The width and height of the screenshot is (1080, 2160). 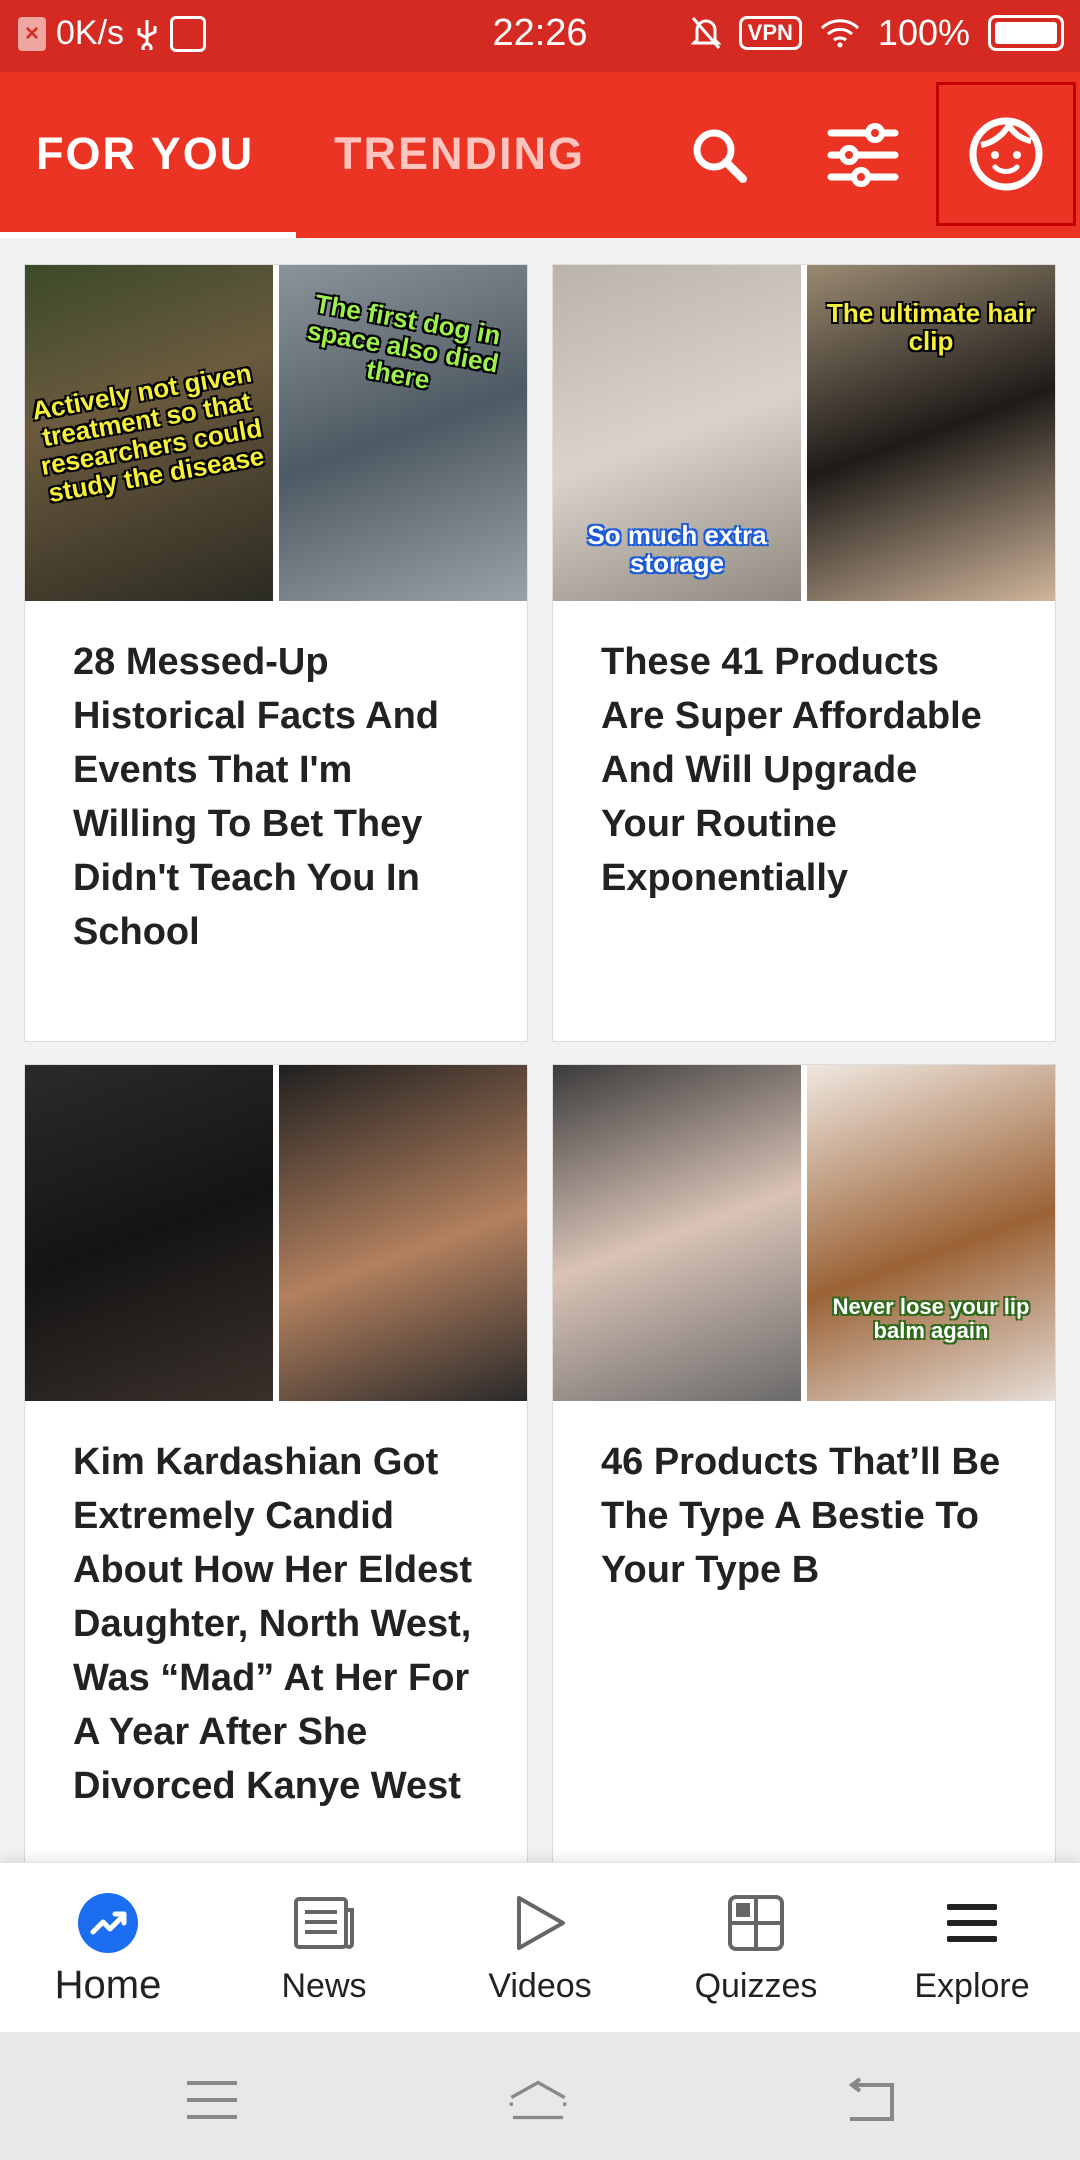 I want to click on image-caption: The ultimate hair clip, so click(x=931, y=327).